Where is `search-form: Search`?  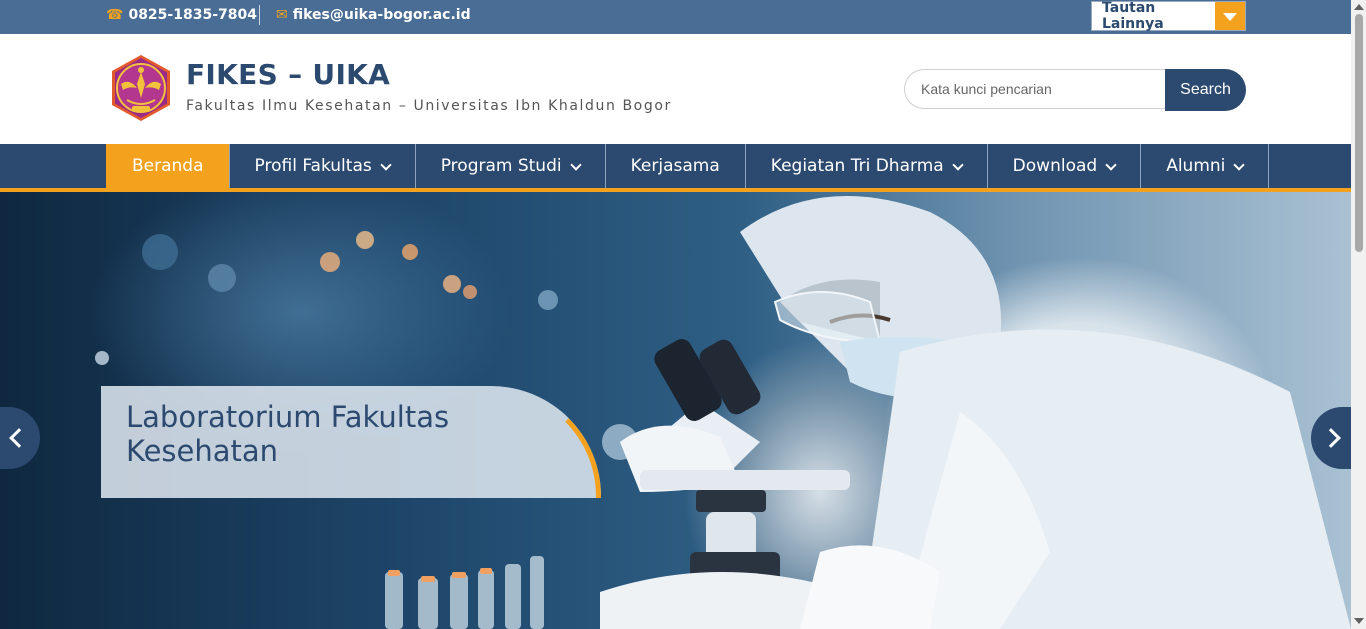
search-form: Search is located at coordinates (1075, 90).